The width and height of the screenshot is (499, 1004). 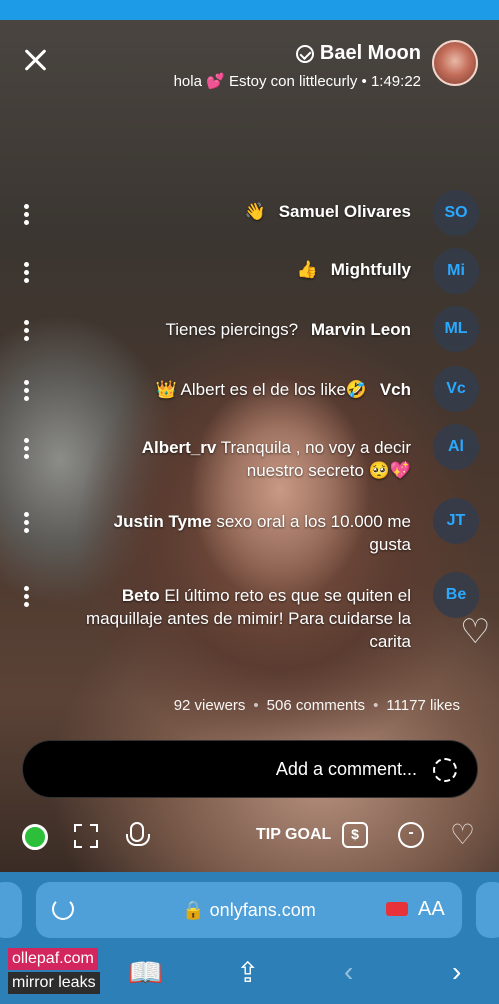 What do you see at coordinates (361, 329) in the screenshot?
I see `comment-user: Marvin Leon` at bounding box center [361, 329].